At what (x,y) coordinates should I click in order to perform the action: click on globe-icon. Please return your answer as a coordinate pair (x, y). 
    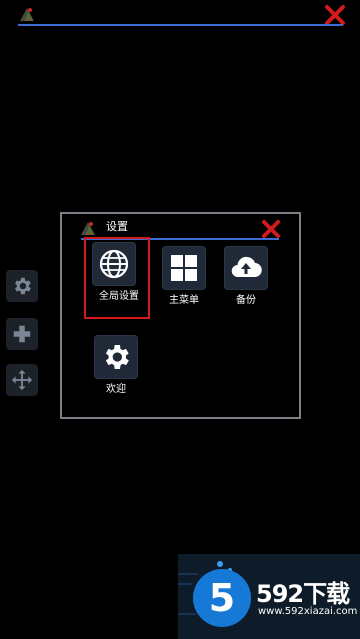
    Looking at the image, I should click on (114, 264).